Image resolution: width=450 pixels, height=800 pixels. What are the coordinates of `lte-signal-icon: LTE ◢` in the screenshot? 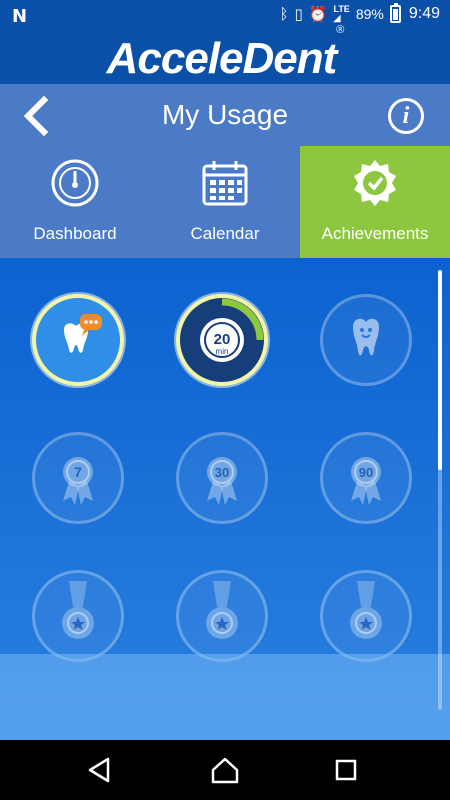 It's located at (341, 13).